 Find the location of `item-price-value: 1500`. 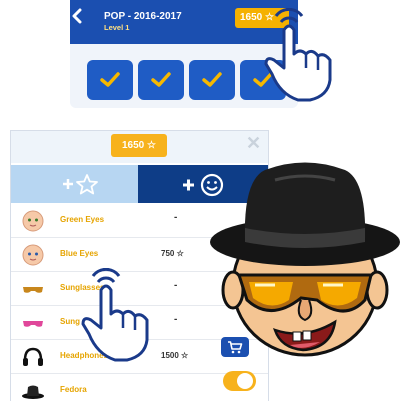

item-price-value: 1500 is located at coordinates (170, 355).